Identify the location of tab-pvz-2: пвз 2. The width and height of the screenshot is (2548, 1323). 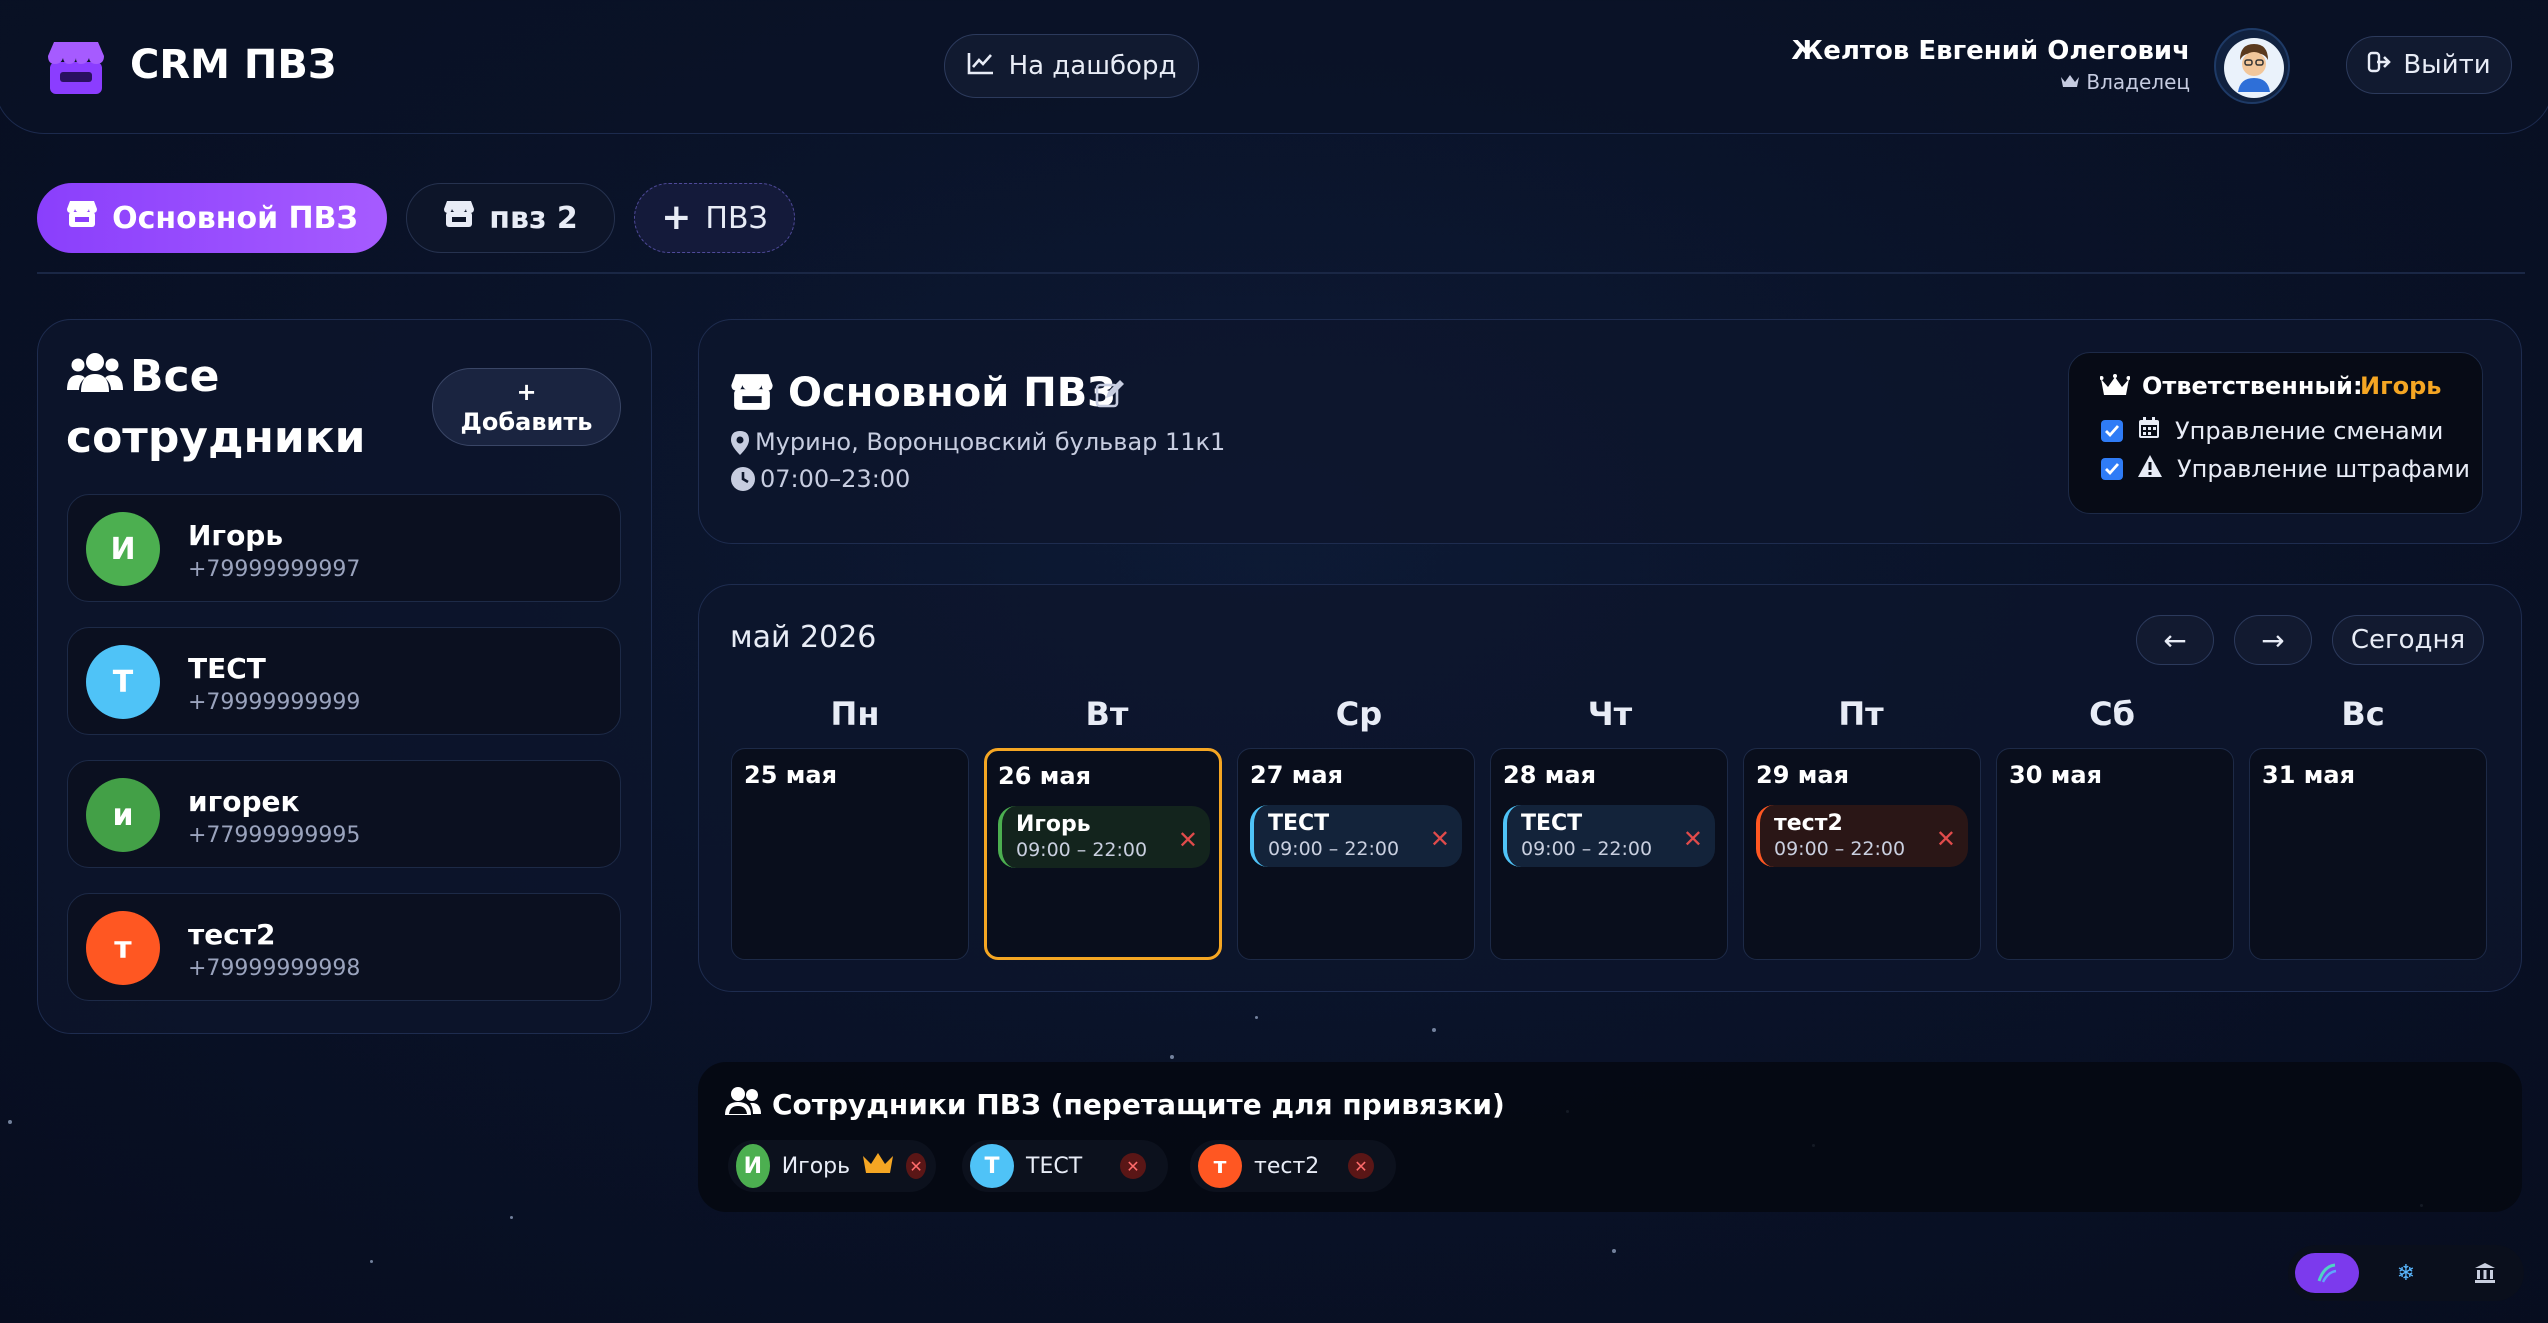
(510, 218).